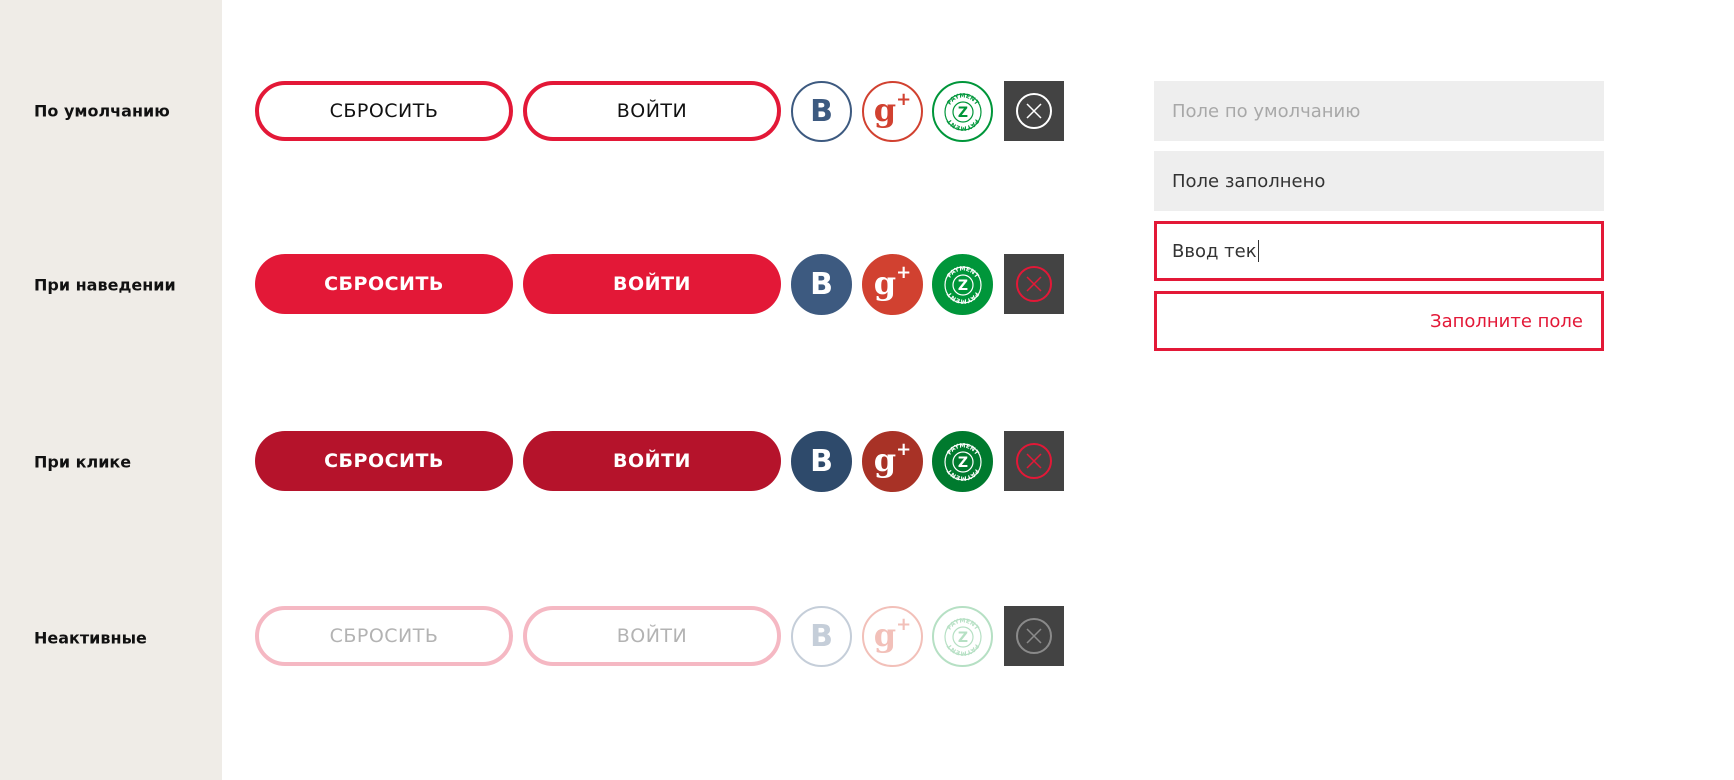 This screenshot has height=780, width=1734. I want to click on button-row-hover: СБРОСИТЬ ВОЙТИ B g+ PAYMENT PAYMENT Z, so click(665, 284).